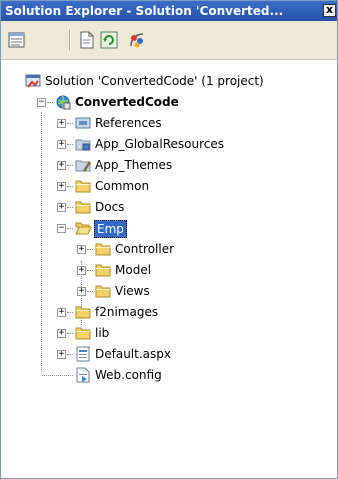 This screenshot has width=338, height=479. I want to click on tree-item-label: lib, so click(102, 333).